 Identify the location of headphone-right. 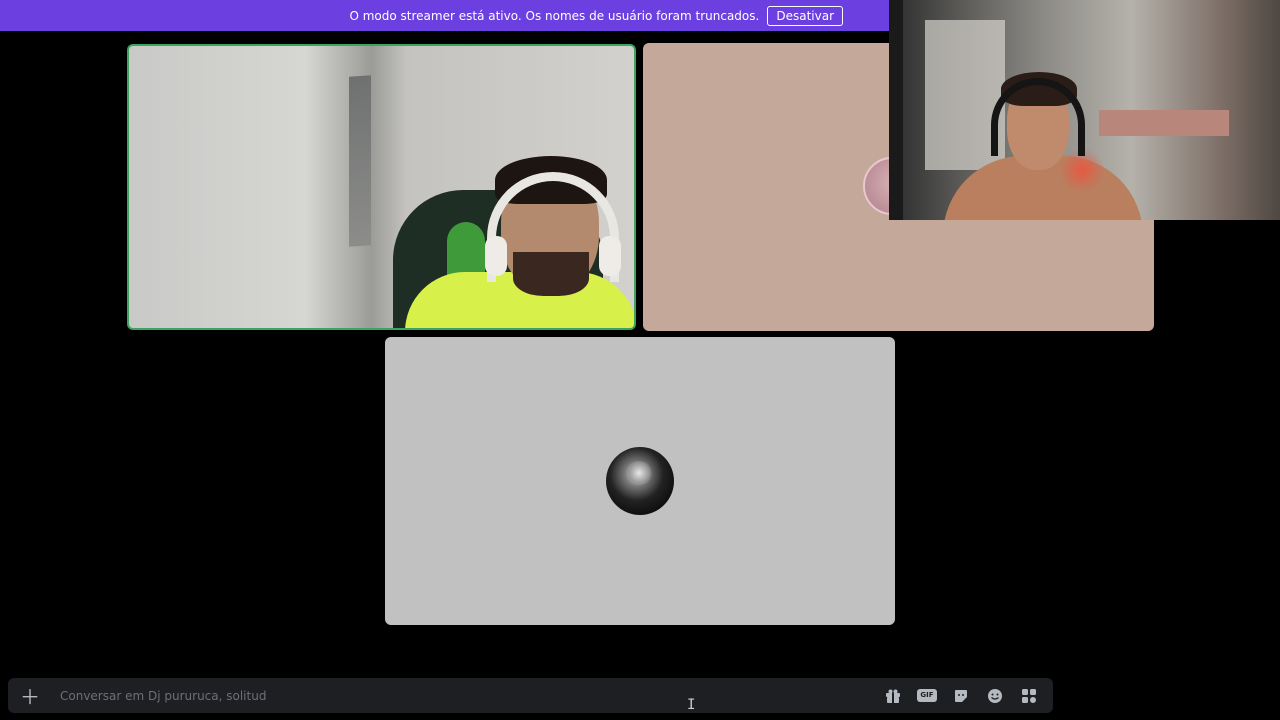
(610, 256).